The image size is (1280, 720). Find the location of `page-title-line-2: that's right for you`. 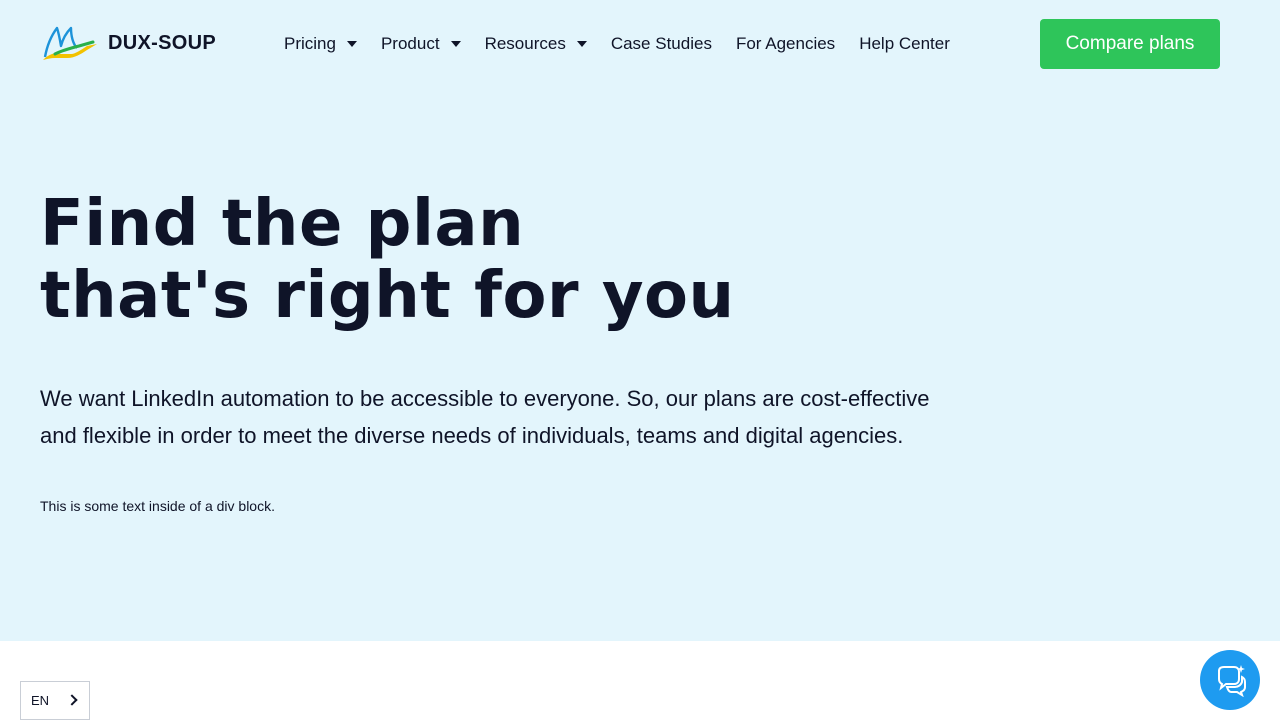

page-title-line-2: that's right for you is located at coordinates (387, 296).